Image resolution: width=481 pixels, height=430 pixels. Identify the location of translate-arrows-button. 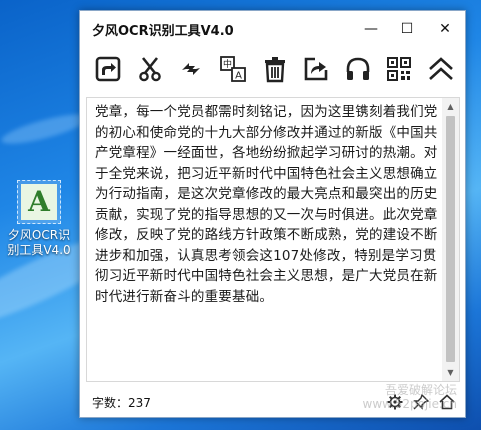
(191, 69).